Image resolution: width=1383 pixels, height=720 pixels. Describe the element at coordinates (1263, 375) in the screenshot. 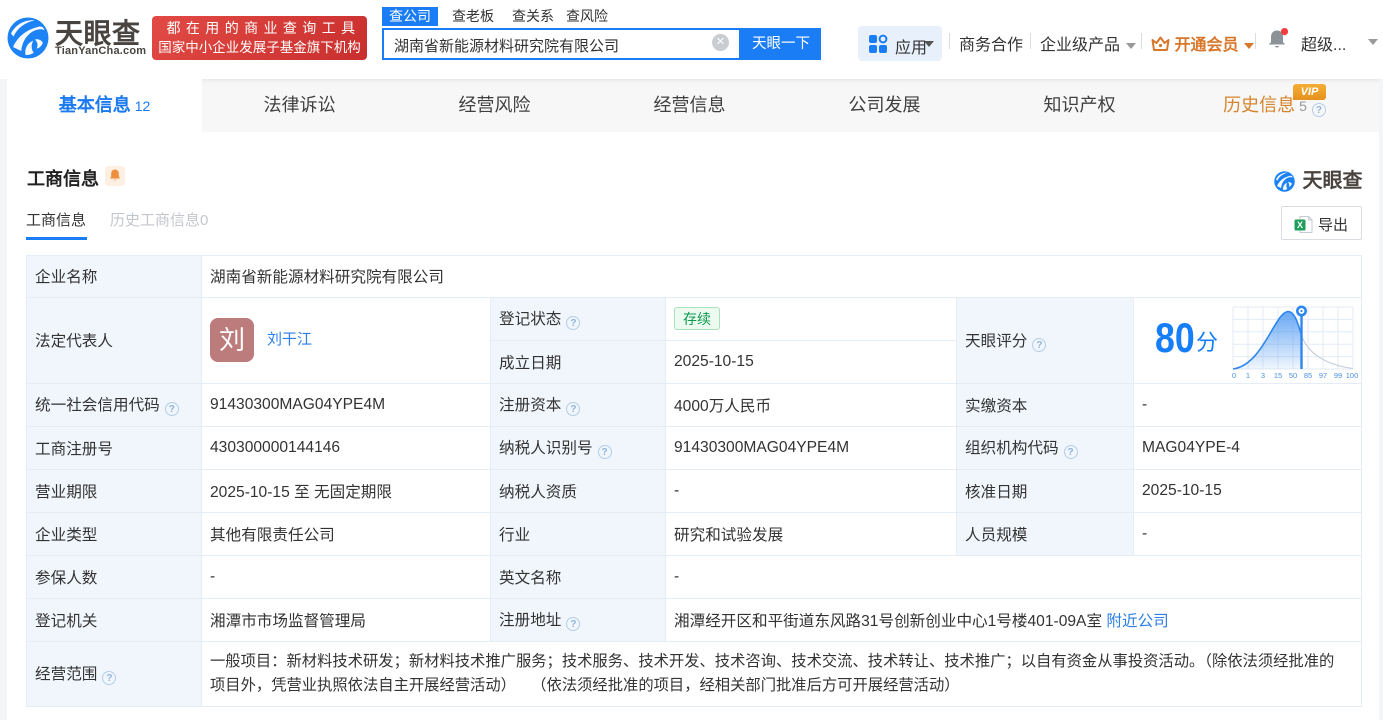

I see `svg-text: 3` at that location.